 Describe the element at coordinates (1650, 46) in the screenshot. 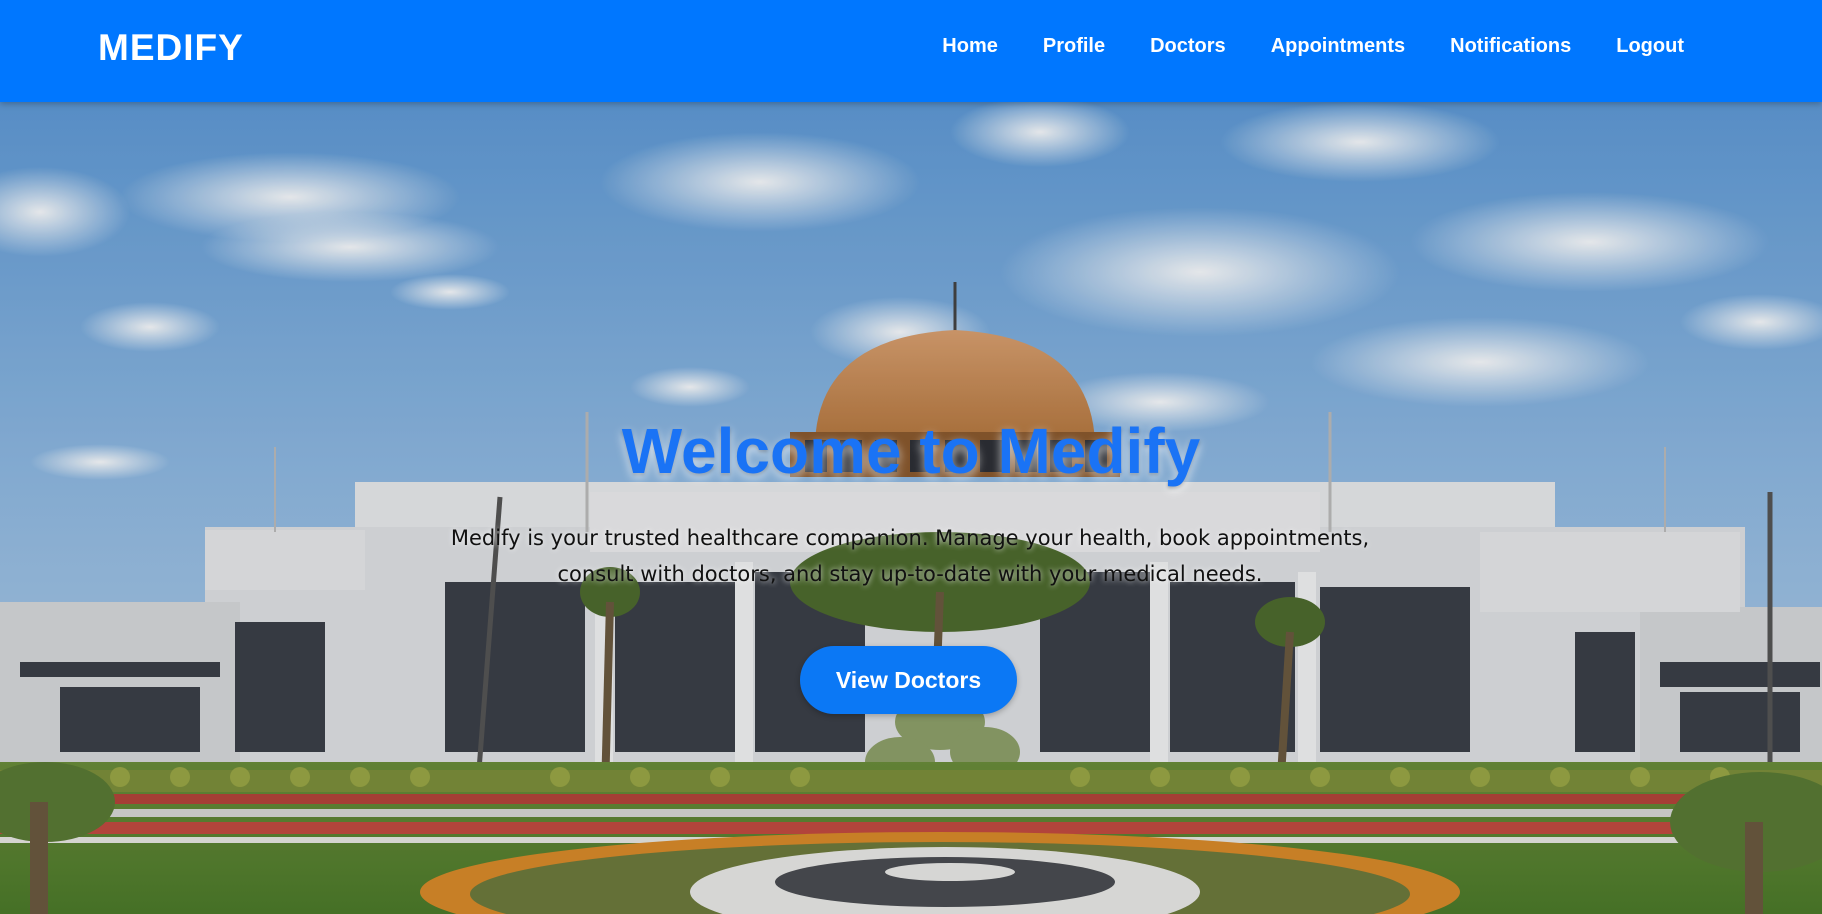

I see `nav-logout: Logout` at that location.